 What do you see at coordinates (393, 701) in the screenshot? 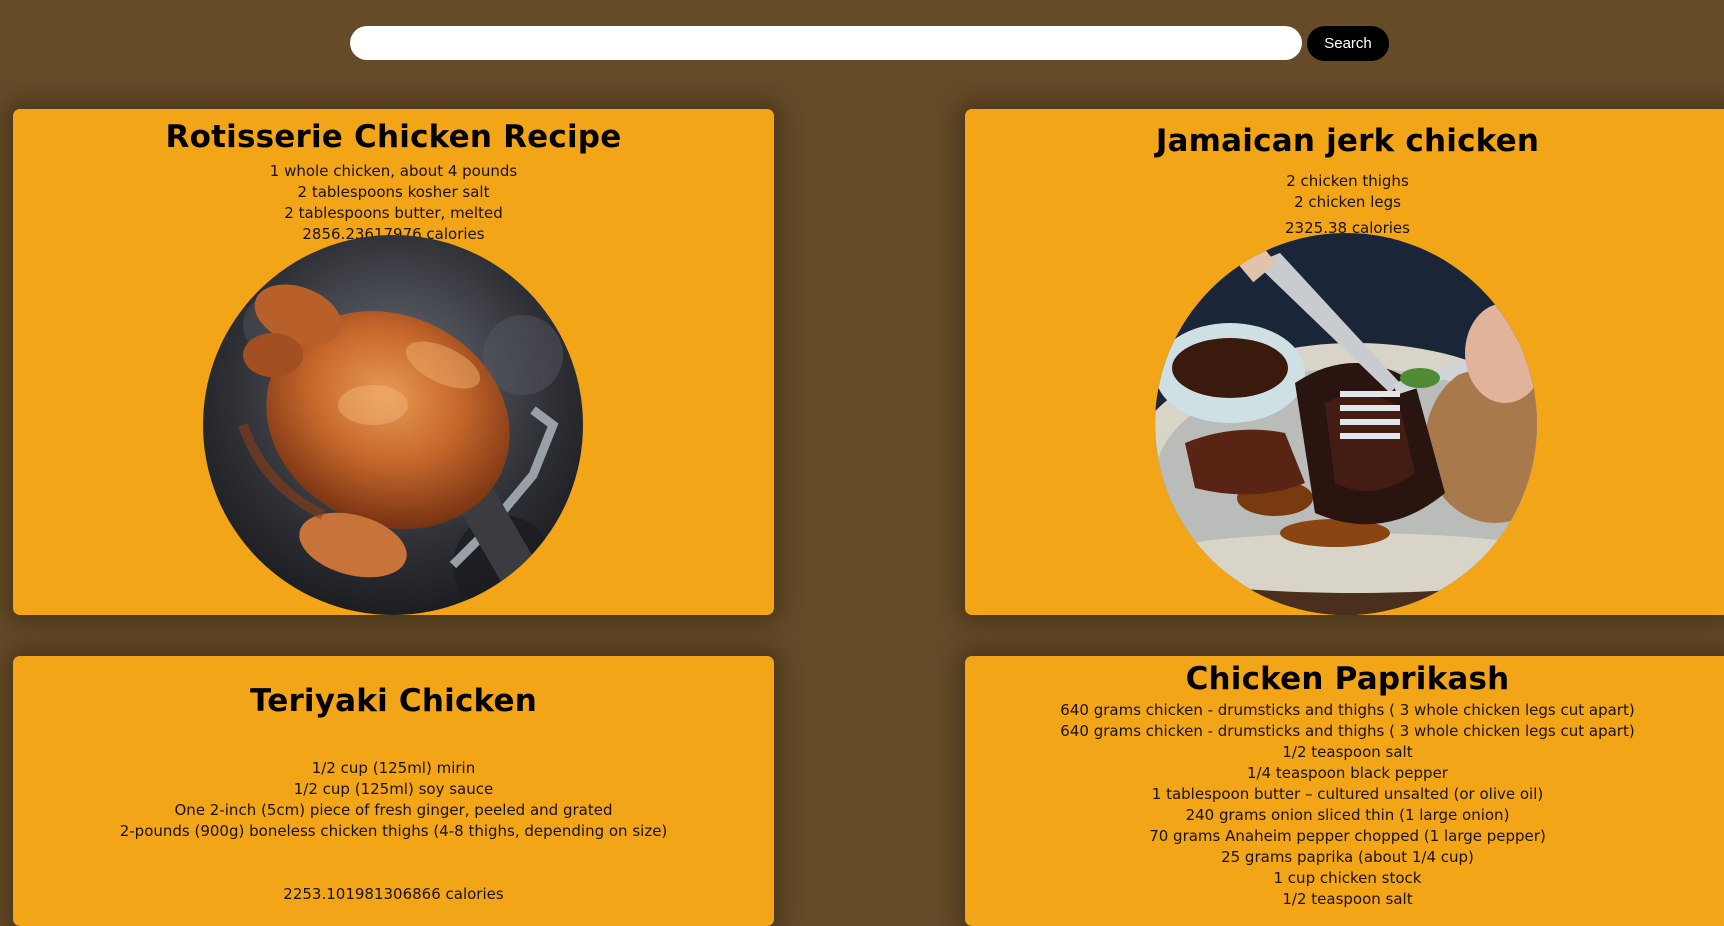
I see `recipe-title: Teriyaki Chicken` at bounding box center [393, 701].